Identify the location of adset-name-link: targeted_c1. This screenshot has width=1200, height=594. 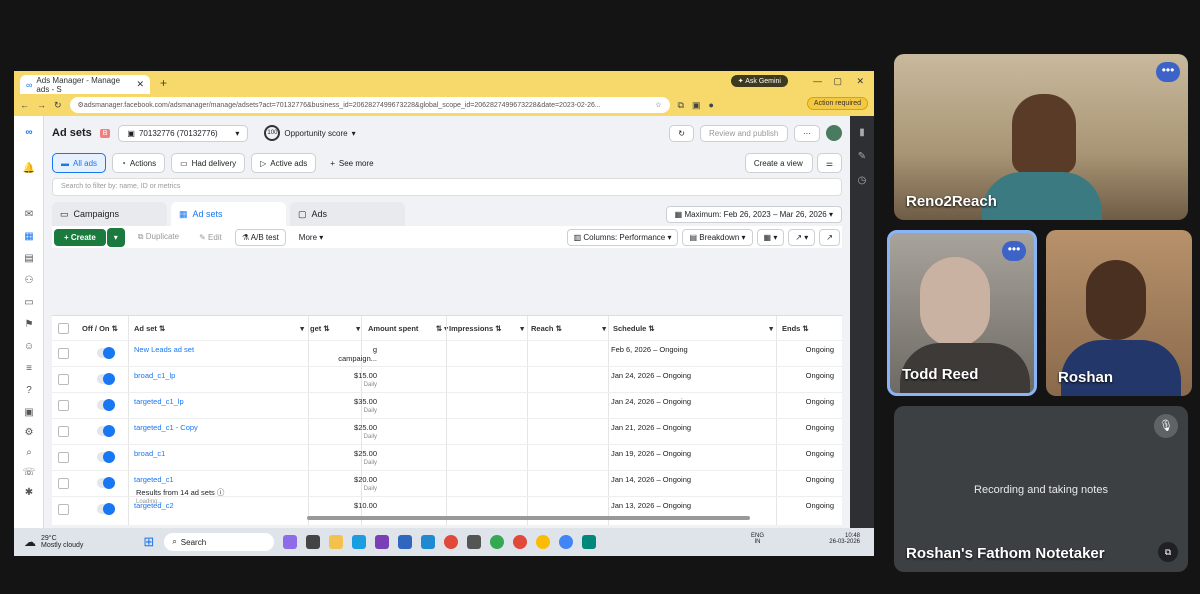
(154, 479).